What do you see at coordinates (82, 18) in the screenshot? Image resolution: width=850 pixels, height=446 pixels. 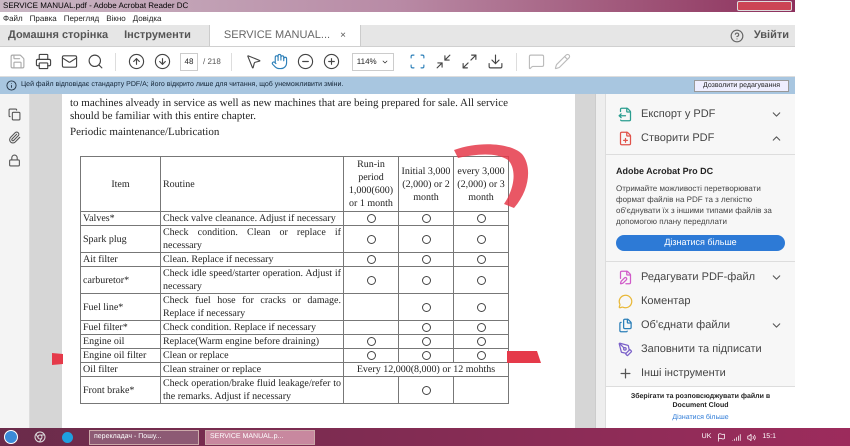 I see `menu-item: Перегляд` at bounding box center [82, 18].